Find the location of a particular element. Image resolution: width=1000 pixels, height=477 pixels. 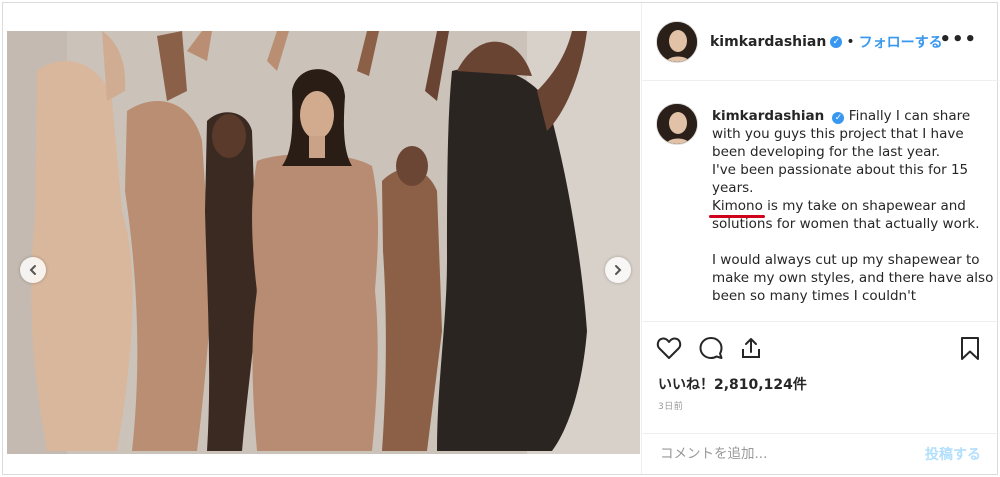

comment-form: 投稿する is located at coordinates (820, 453).